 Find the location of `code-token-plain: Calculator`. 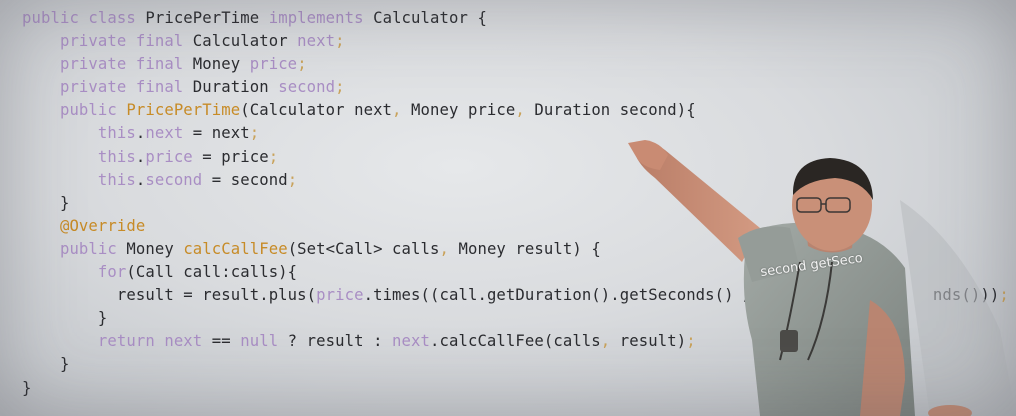

code-token-plain: Calculator is located at coordinates (245, 41).